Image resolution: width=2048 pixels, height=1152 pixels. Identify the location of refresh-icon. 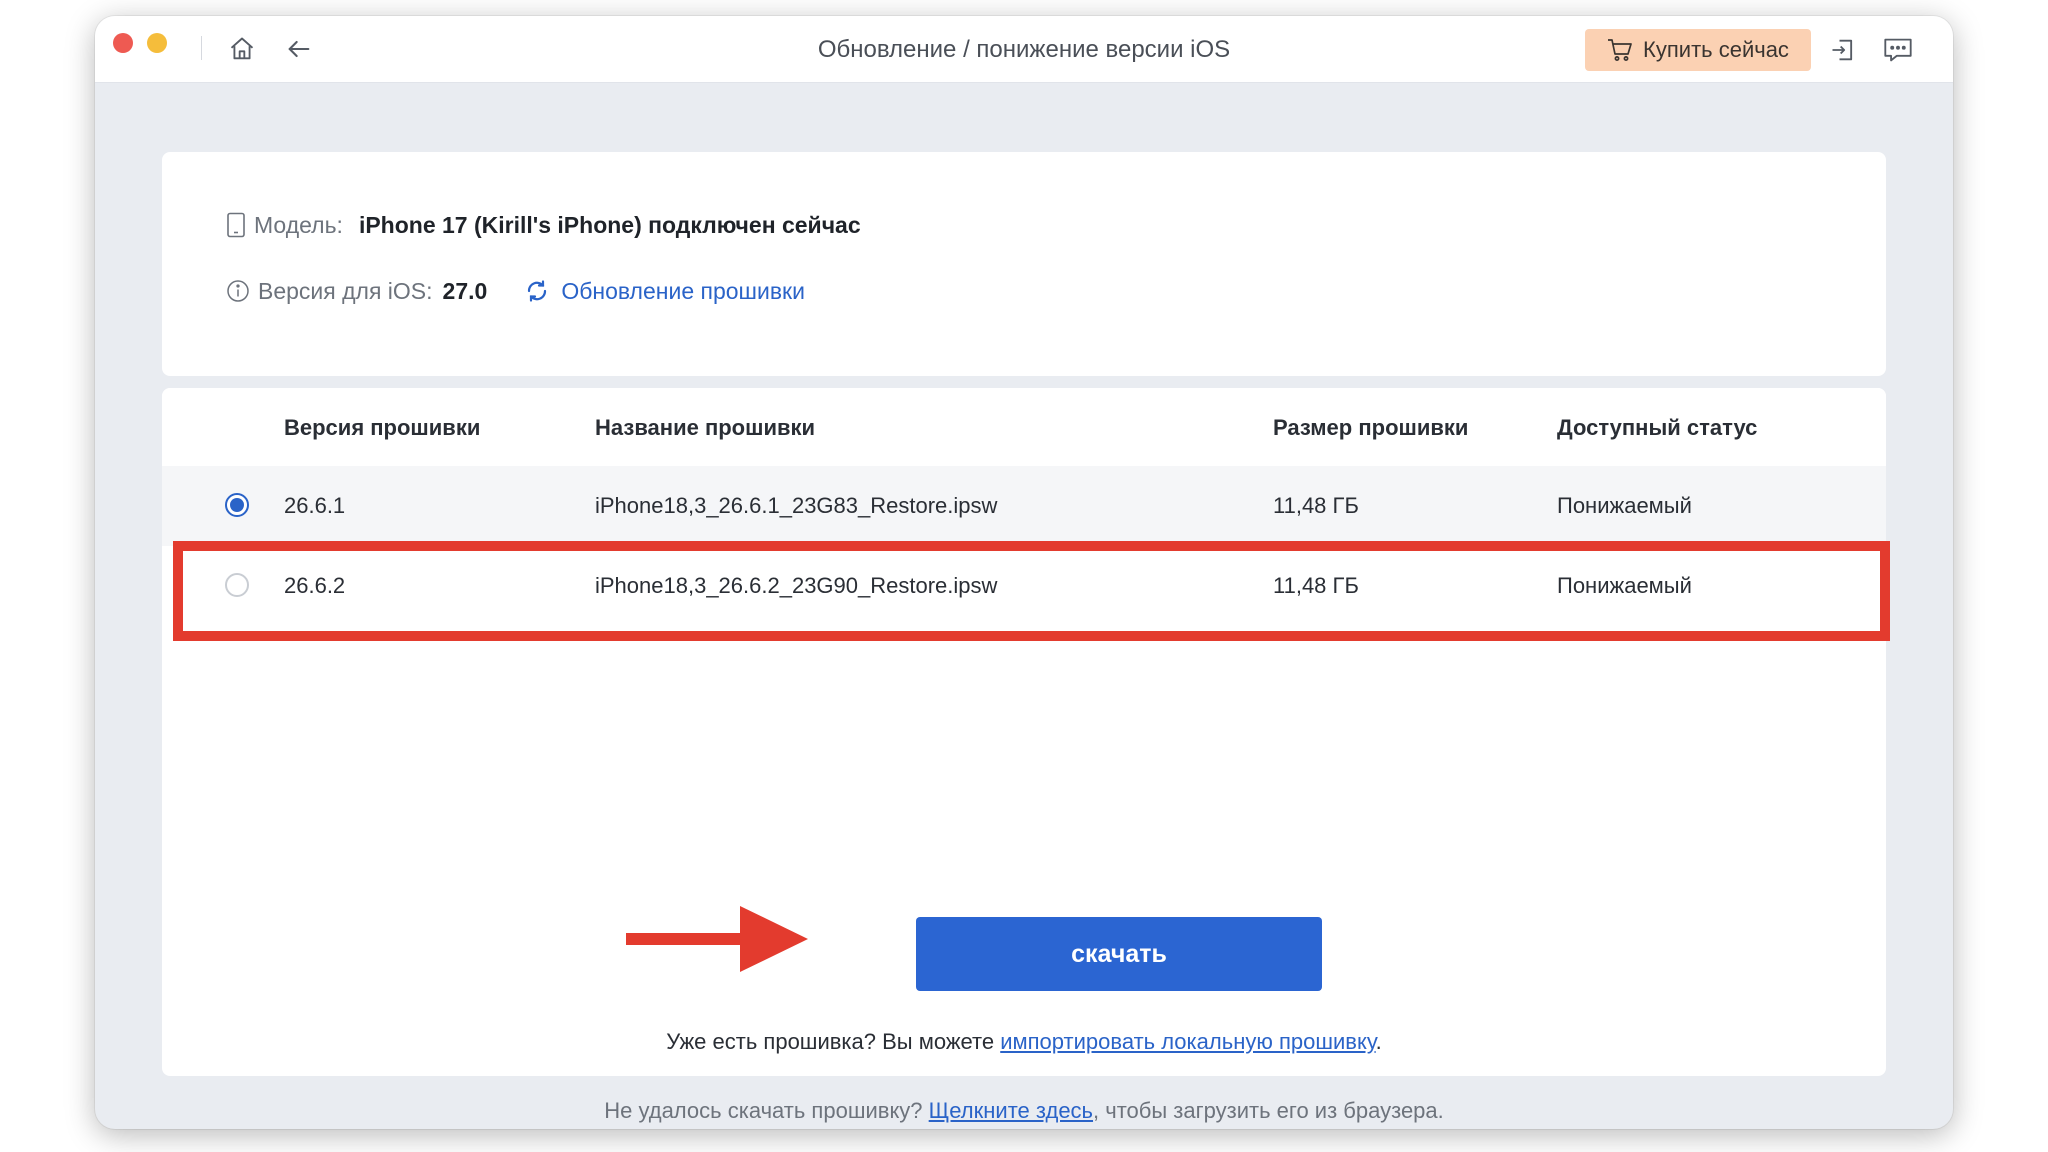
(537, 291).